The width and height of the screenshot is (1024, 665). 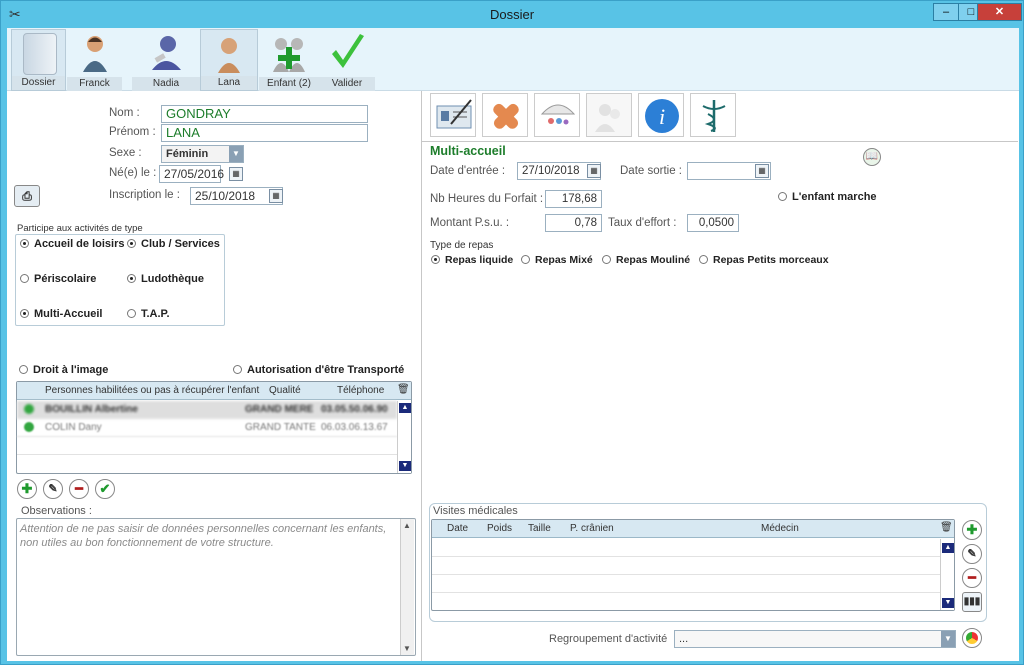 I want to click on nom-field: GONDRAY, so click(x=264, y=114).